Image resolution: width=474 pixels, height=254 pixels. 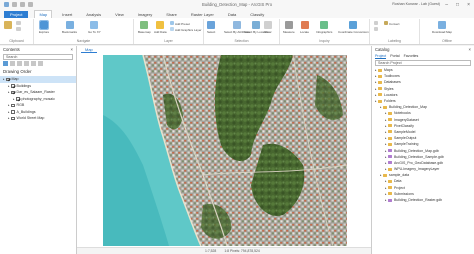 What do you see at coordinates (390, 194) in the screenshot?
I see `folder-icon` at bounding box center [390, 194].